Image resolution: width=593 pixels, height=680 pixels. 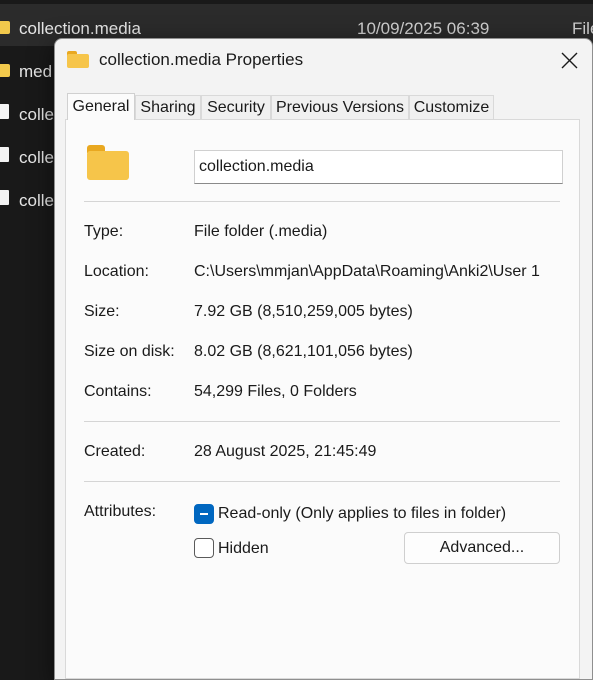 I want to click on hidden-checkbox, so click(x=204, y=548).